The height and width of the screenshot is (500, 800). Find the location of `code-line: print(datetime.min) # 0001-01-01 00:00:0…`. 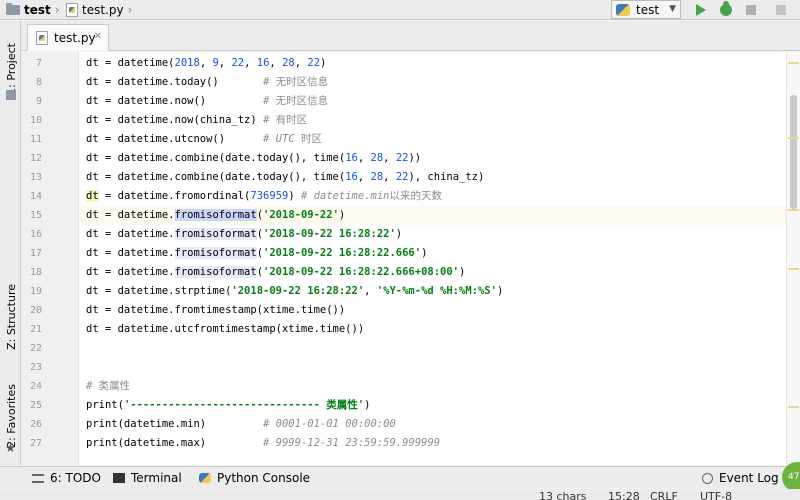

code-line: print(datetime.min) # 0001-01-01 00:00:0… is located at coordinates (241, 424).